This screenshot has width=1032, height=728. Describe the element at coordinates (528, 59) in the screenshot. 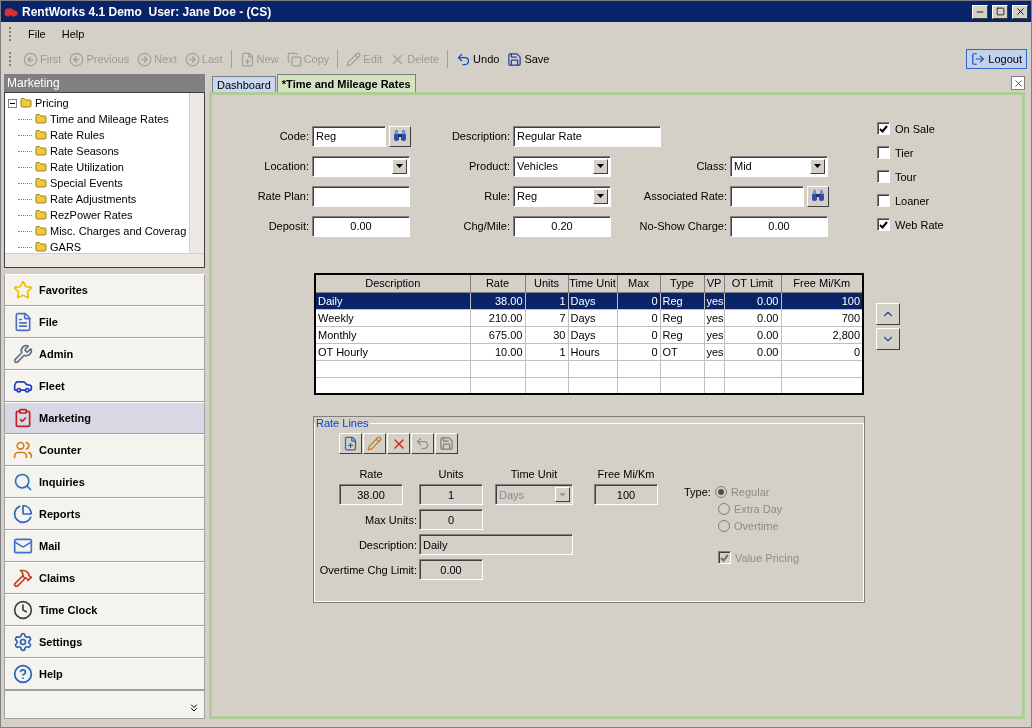

I see `toolbar-button: Save` at that location.